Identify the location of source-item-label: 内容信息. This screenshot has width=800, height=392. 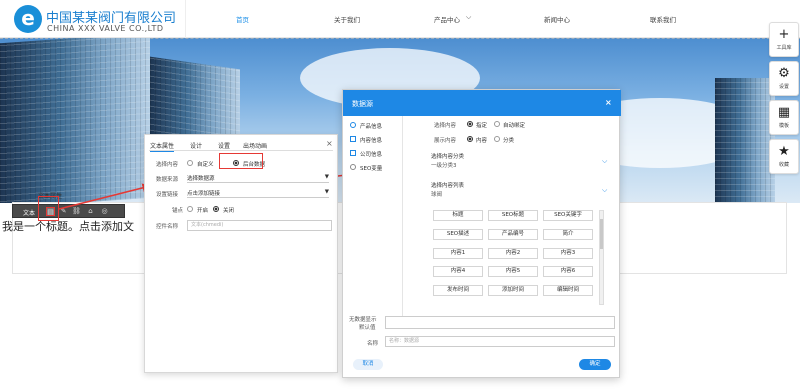
(371, 141).